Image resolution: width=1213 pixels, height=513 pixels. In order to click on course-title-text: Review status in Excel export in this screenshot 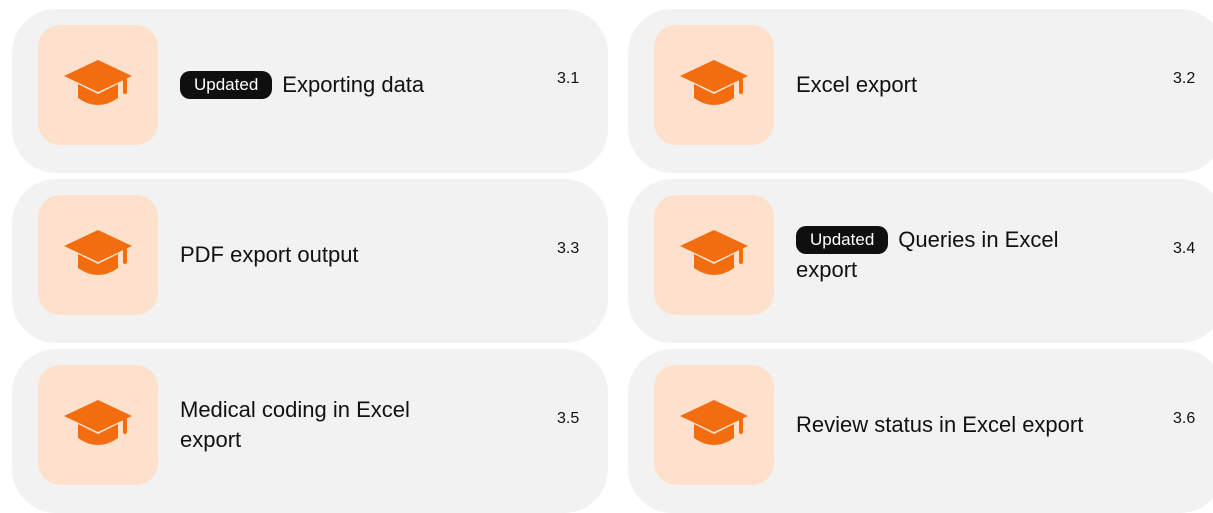, I will do `click(940, 424)`.